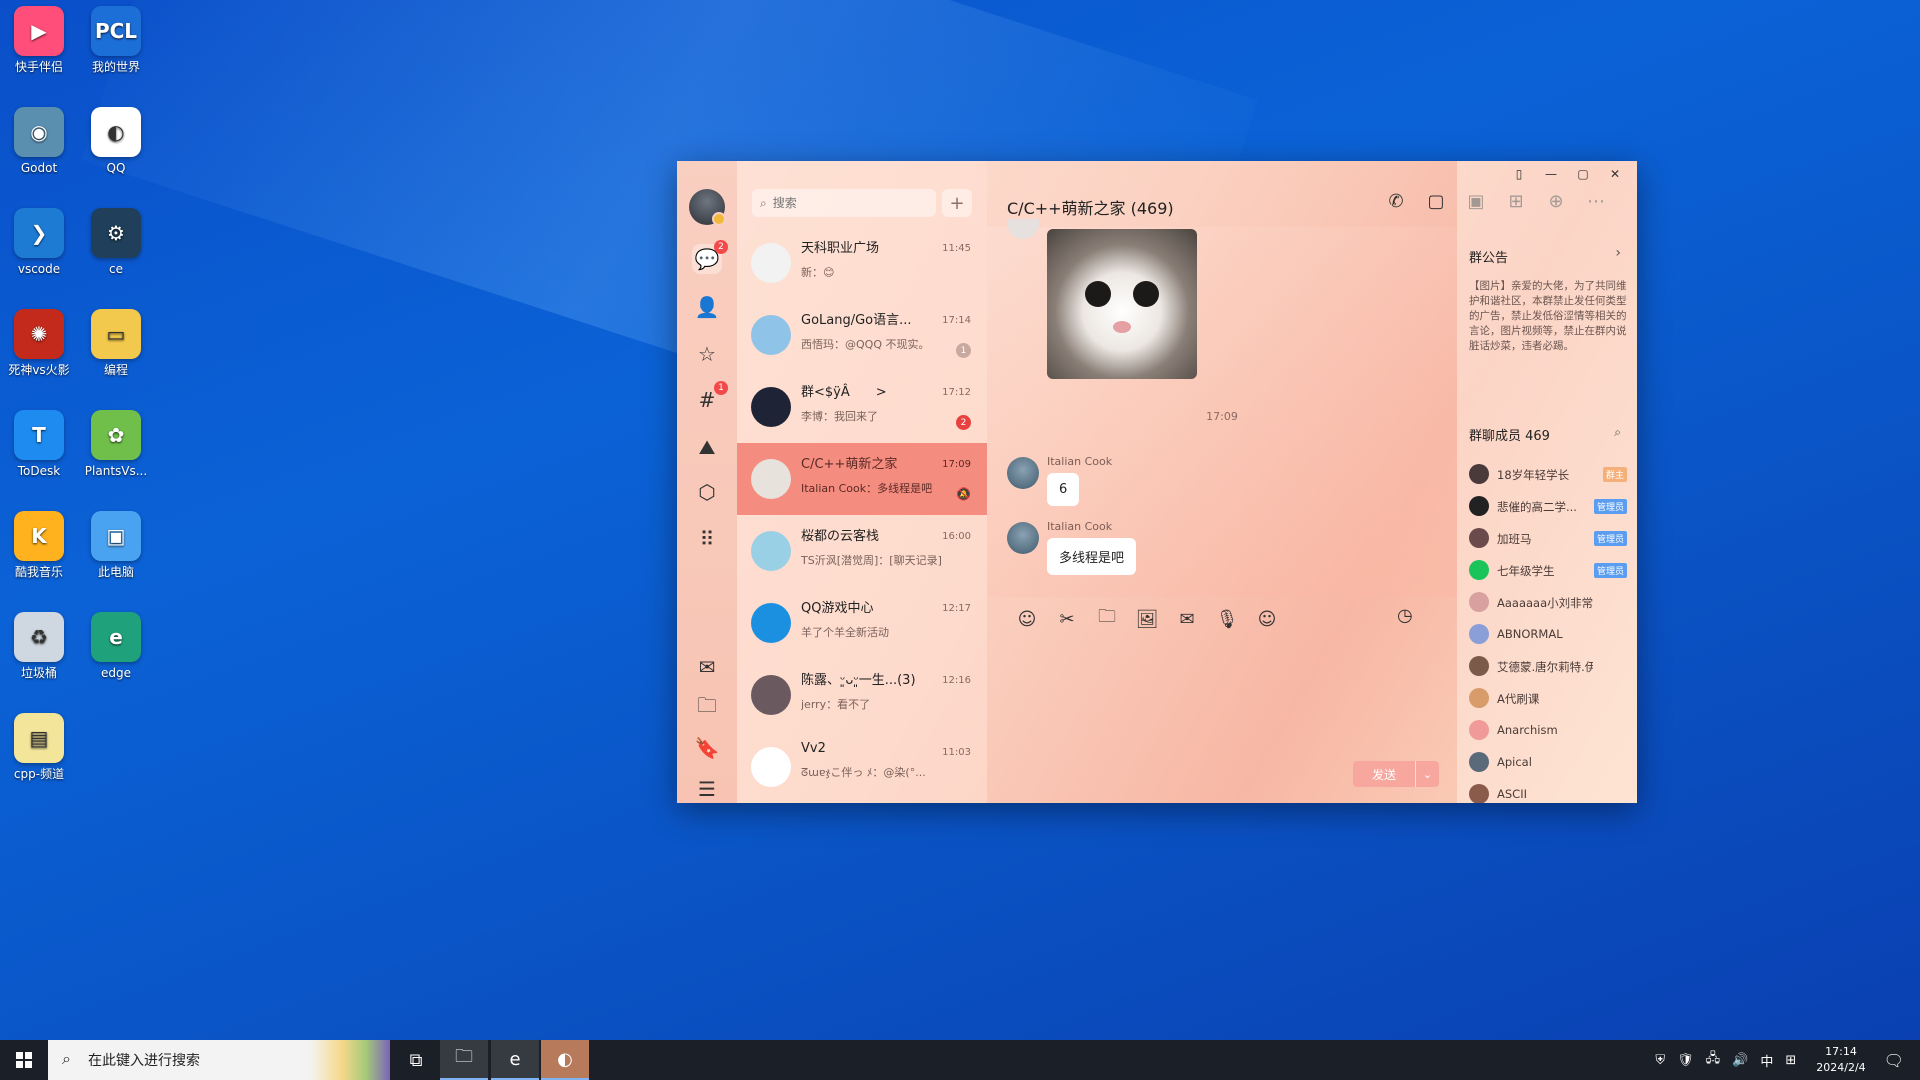 This screenshot has width=1920, height=1080. What do you see at coordinates (1067, 619) in the screenshot?
I see `scissors-icon: ✂` at bounding box center [1067, 619].